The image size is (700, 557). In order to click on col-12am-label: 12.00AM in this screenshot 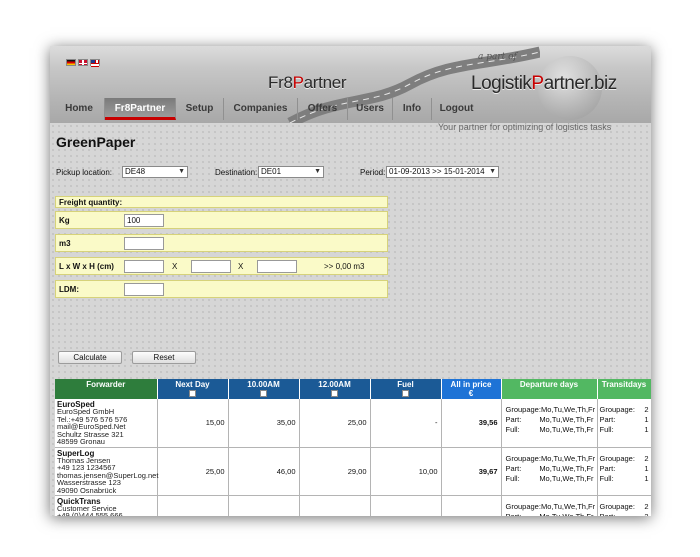, I will do `click(334, 384)`.